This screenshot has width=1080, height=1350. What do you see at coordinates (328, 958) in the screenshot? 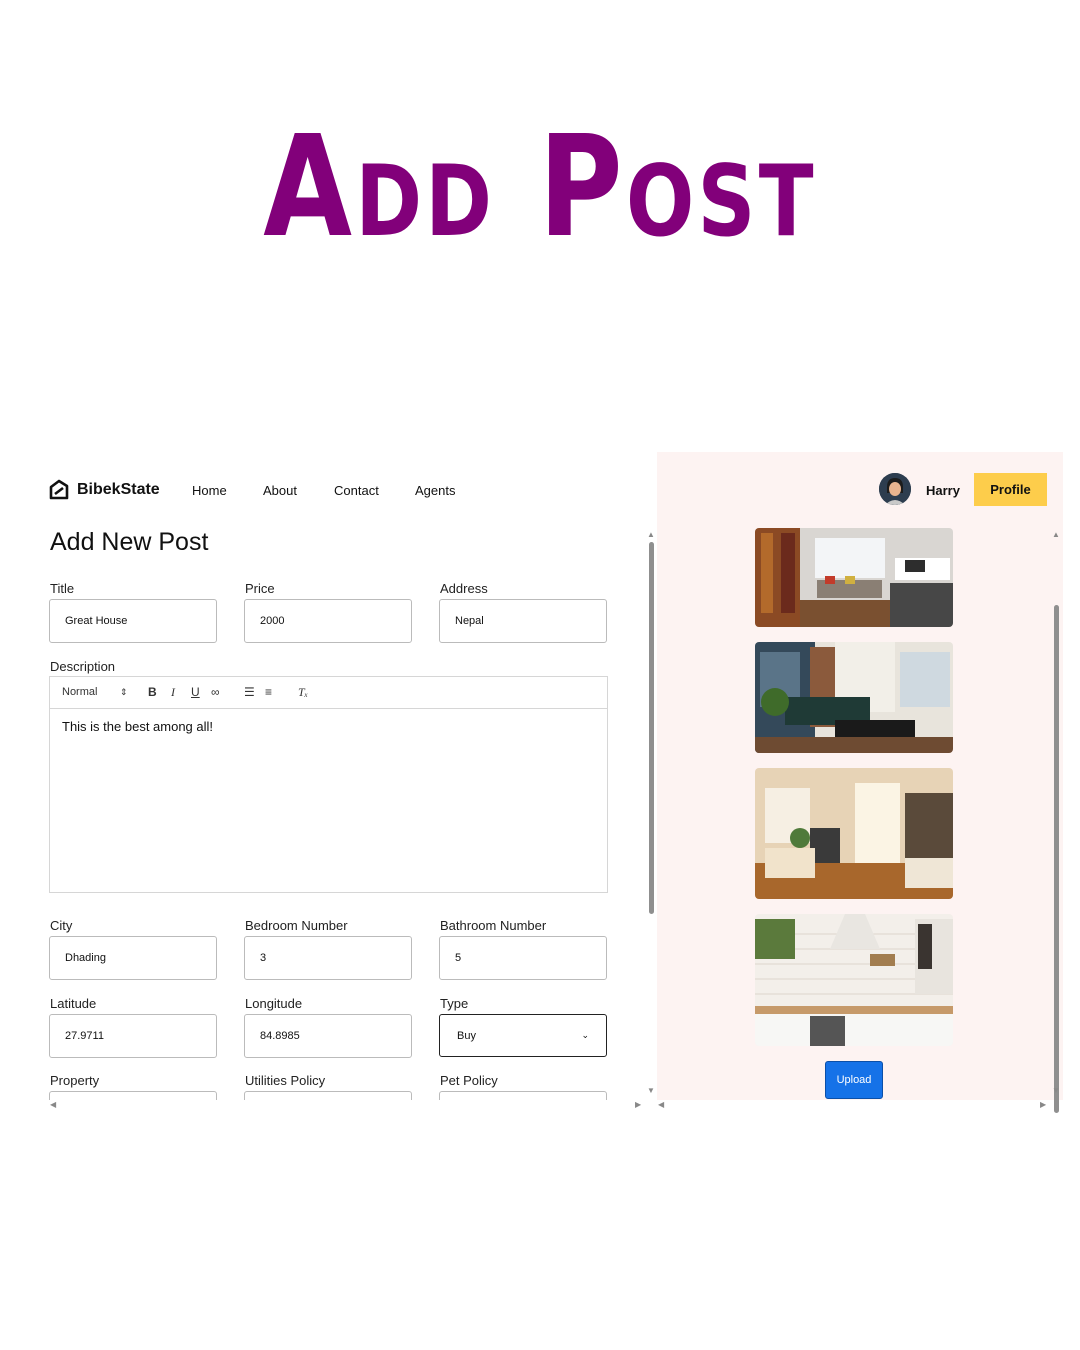
I see `bedroom-input` at bounding box center [328, 958].